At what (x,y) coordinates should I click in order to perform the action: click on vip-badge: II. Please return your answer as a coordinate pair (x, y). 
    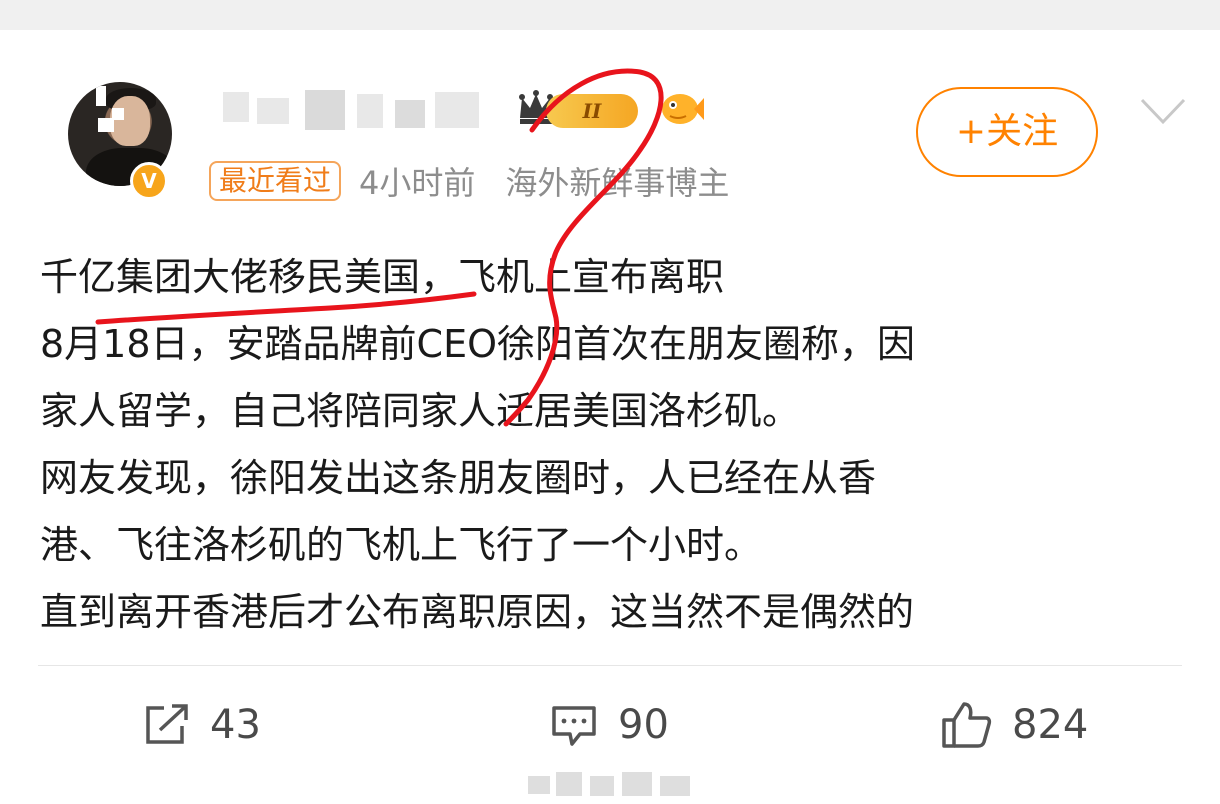
    Looking at the image, I should click on (578, 109).